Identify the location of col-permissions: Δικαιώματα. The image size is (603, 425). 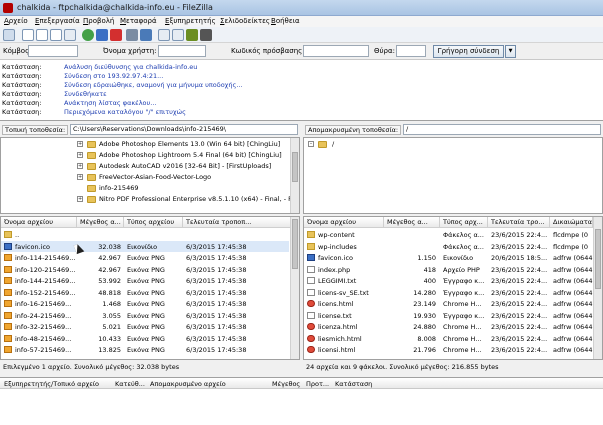
(571, 222).